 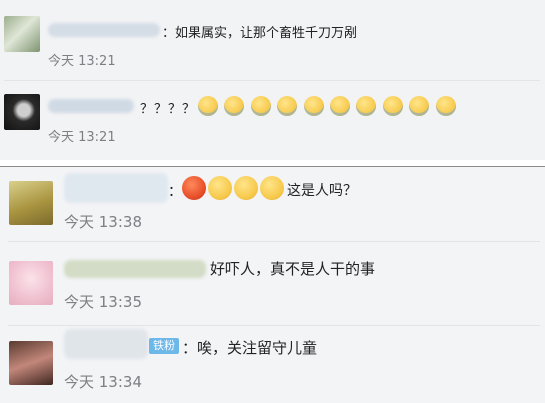 I want to click on comment-message: ：唉，关注留守儿童, so click(x=250, y=348).